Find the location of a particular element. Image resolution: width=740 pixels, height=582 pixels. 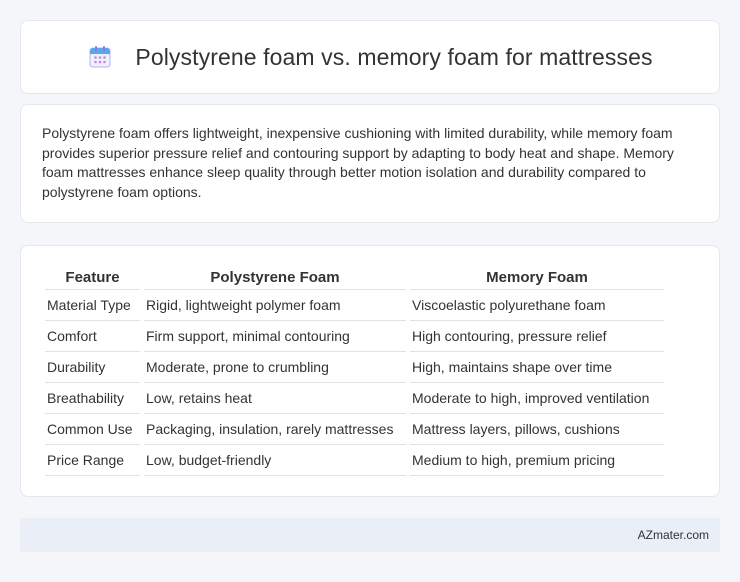

feature-cell: Durability is located at coordinates (92, 367).